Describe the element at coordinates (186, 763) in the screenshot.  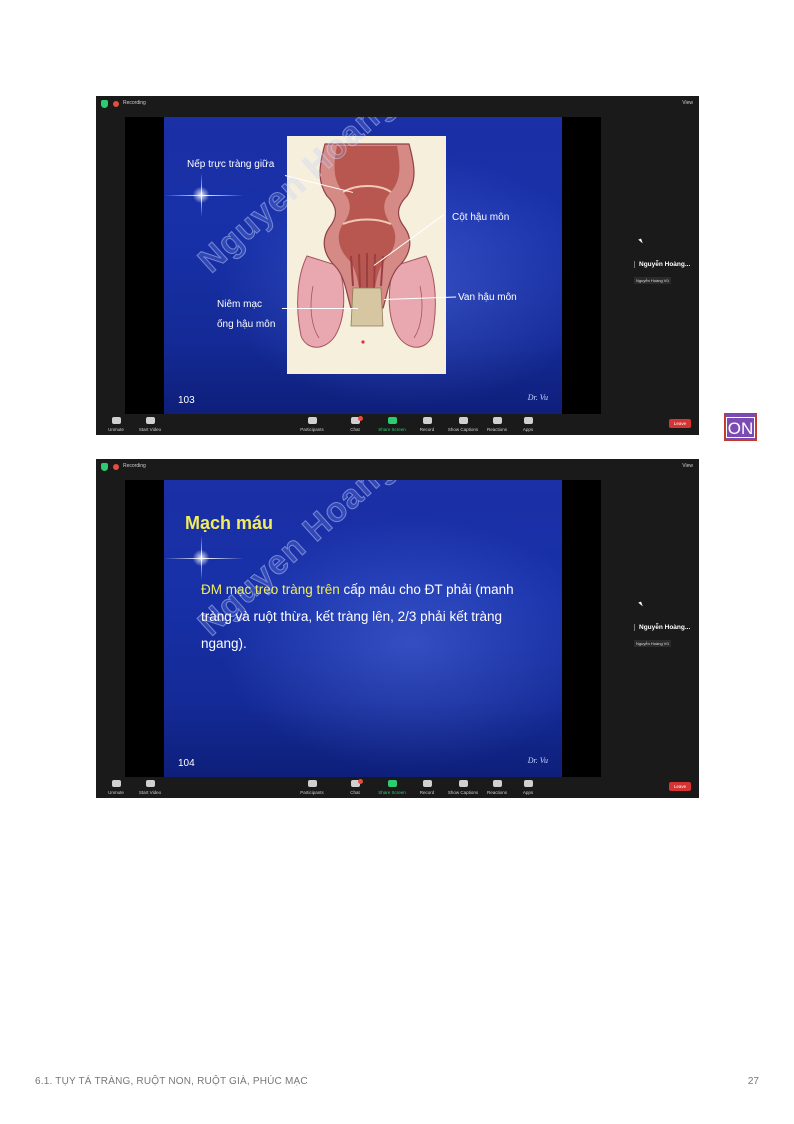
I see `slide-number: 104` at that location.